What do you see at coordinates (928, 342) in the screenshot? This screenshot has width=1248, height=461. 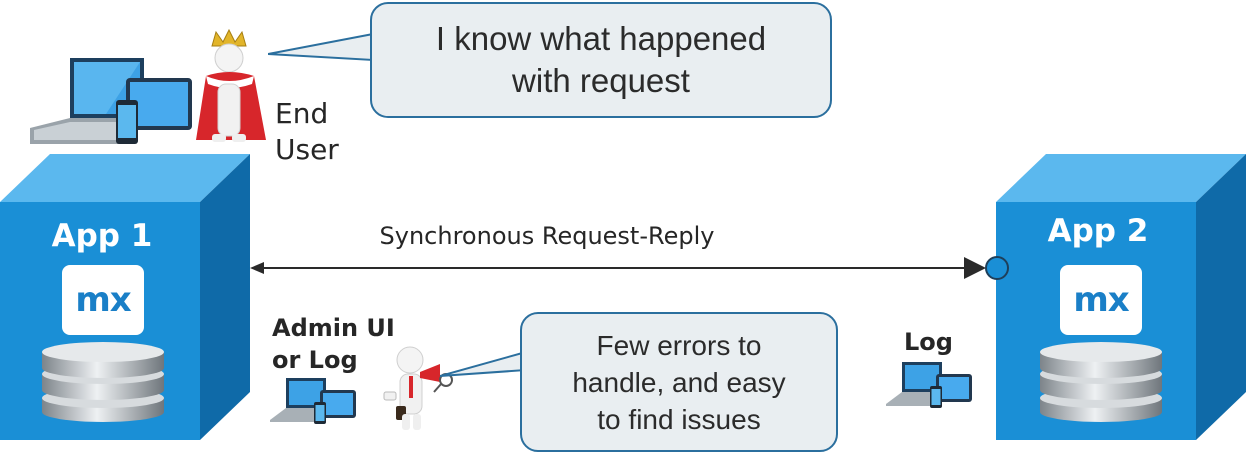 I see `log-label: Log` at bounding box center [928, 342].